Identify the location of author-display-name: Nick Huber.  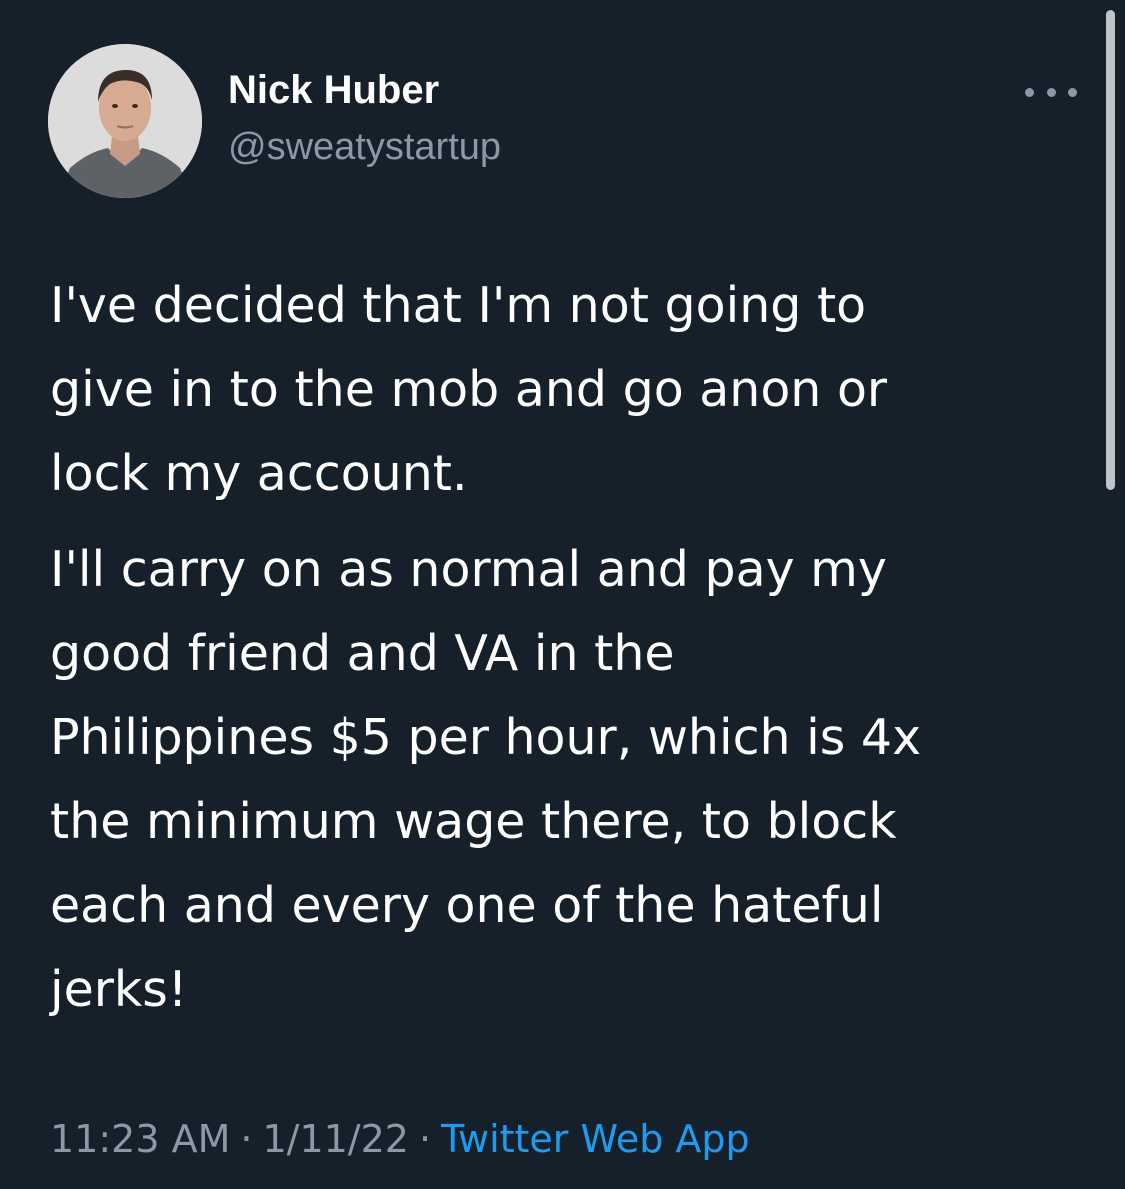
(333, 90).